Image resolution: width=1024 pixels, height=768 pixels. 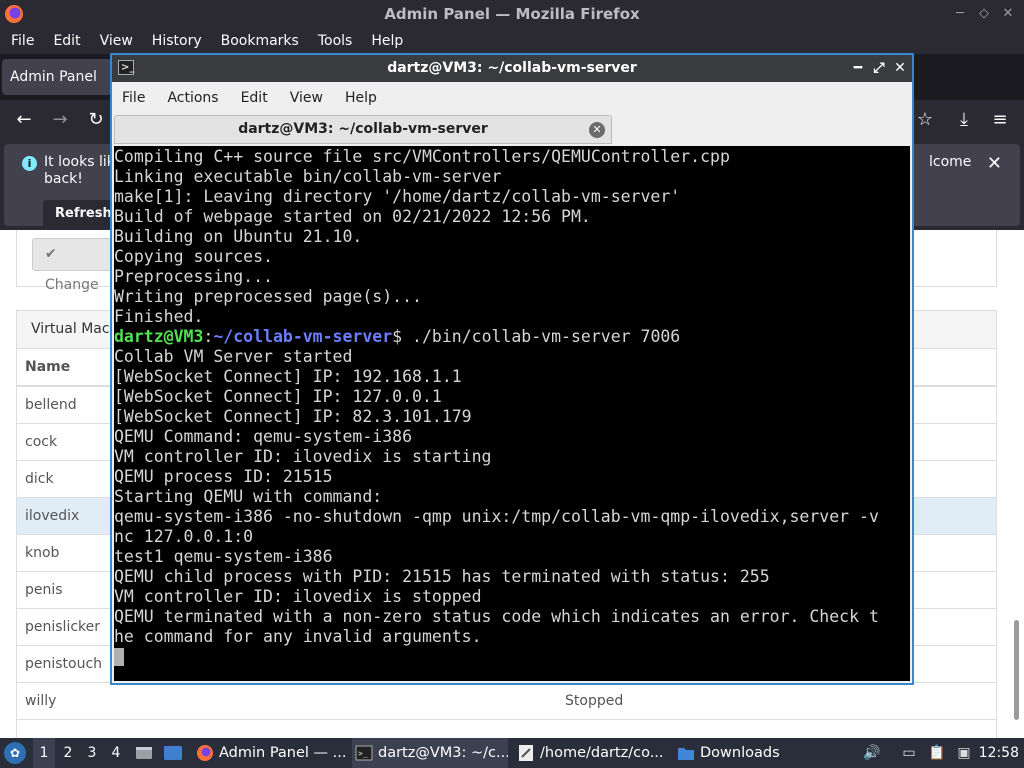 What do you see at coordinates (60, 120) in the screenshot?
I see `forward-icon: →` at bounding box center [60, 120].